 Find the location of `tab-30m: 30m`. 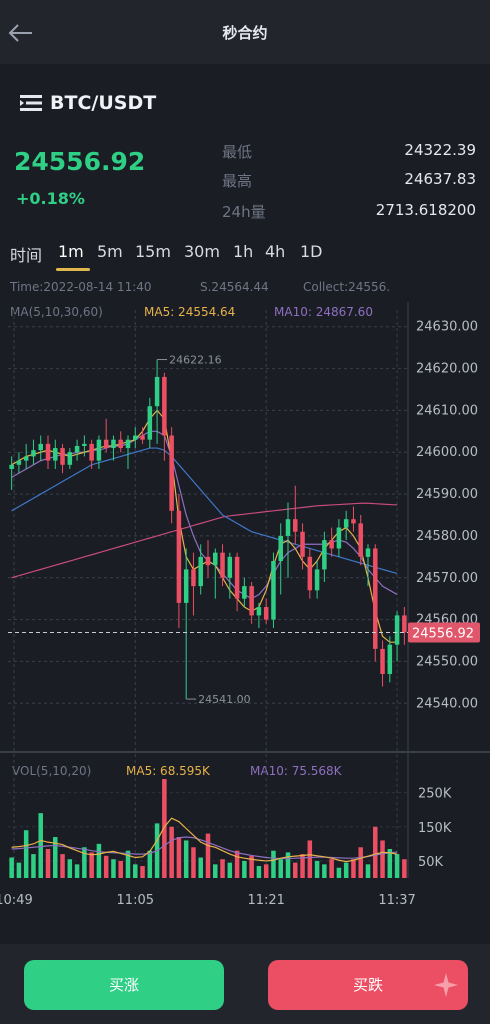

tab-30m: 30m is located at coordinates (202, 251).